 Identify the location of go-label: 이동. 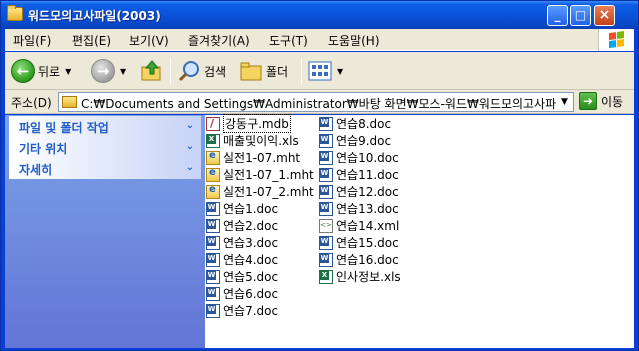
(612, 101).